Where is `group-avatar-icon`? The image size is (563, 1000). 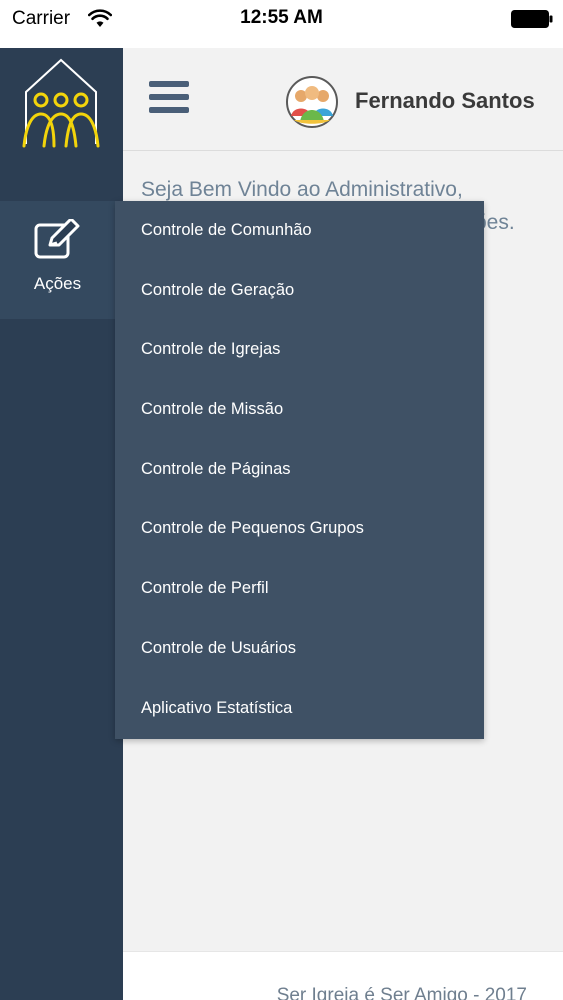
group-avatar-icon is located at coordinates (312, 102).